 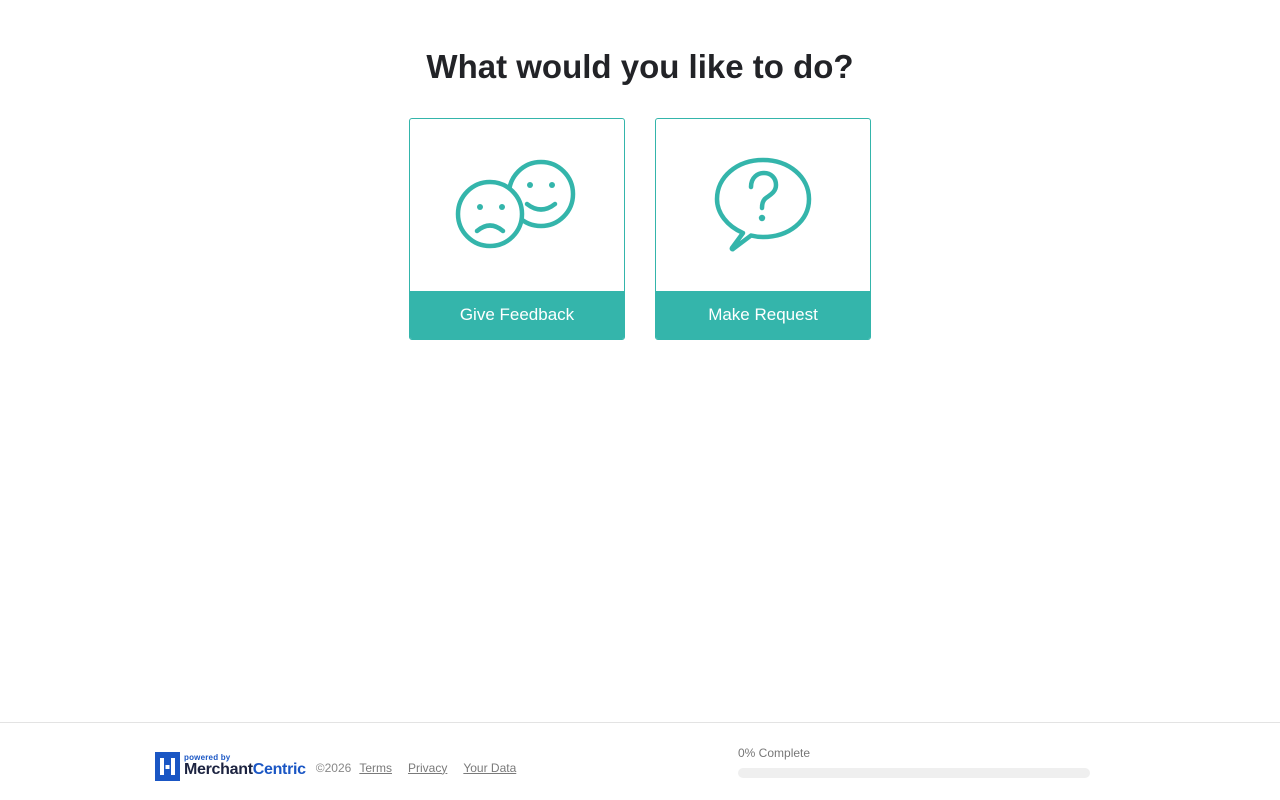 What do you see at coordinates (218, 769) in the screenshot?
I see `logo-brand-part1: Merchant` at bounding box center [218, 769].